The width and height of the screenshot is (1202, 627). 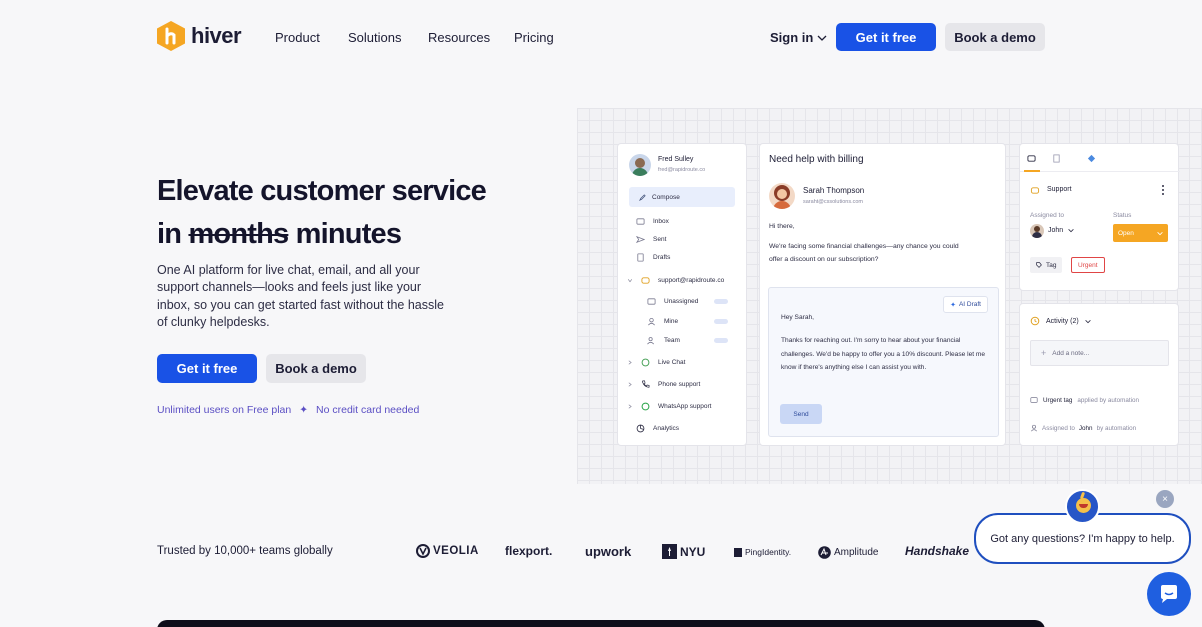 What do you see at coordinates (368, 410) in the screenshot?
I see `perk-no-credit-card: No credit card needed` at bounding box center [368, 410].